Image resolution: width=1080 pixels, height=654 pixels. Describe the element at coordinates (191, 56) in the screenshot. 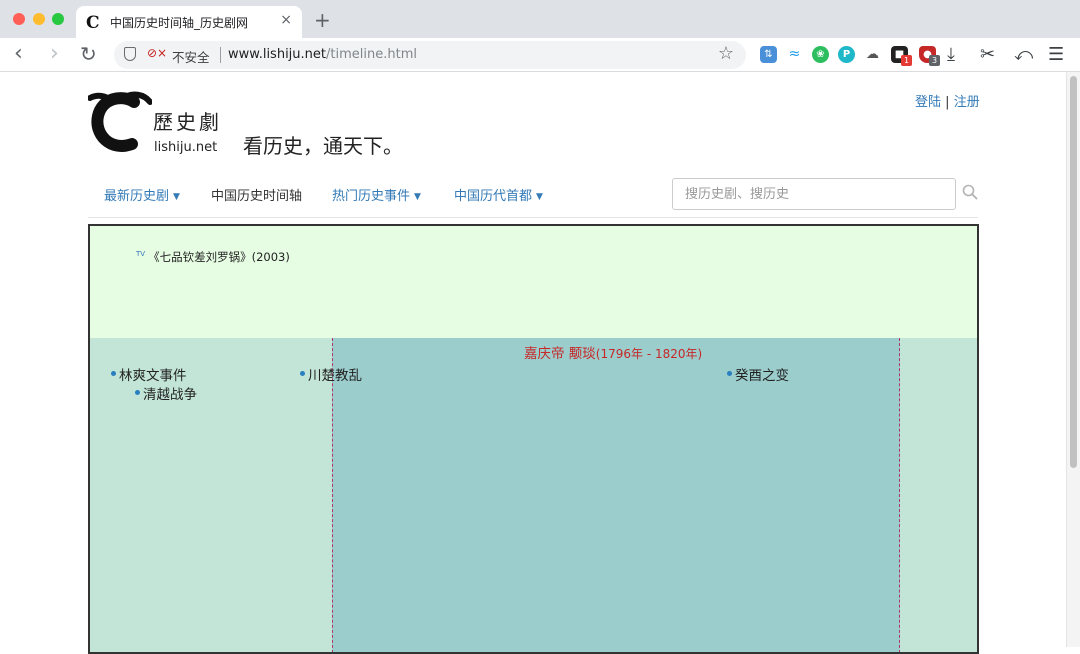

I see `security-status: 不安全` at that location.